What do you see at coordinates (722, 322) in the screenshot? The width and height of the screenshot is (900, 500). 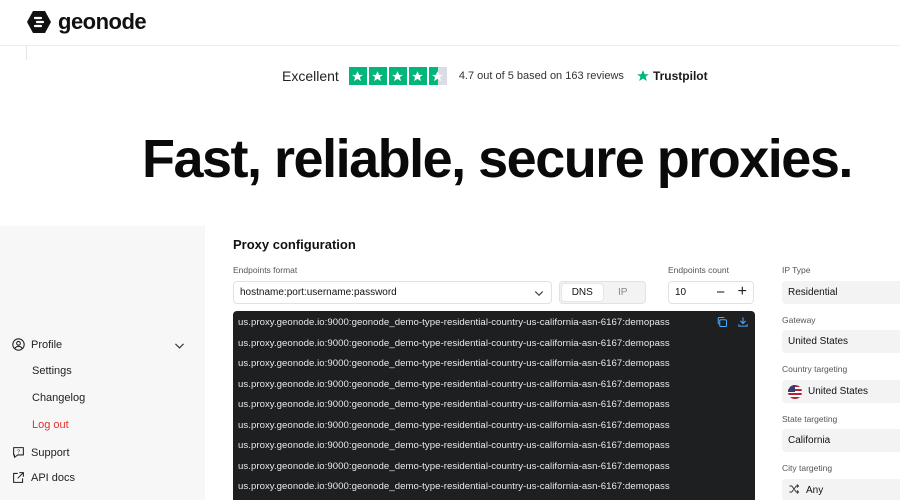 I see `copy-icon` at bounding box center [722, 322].